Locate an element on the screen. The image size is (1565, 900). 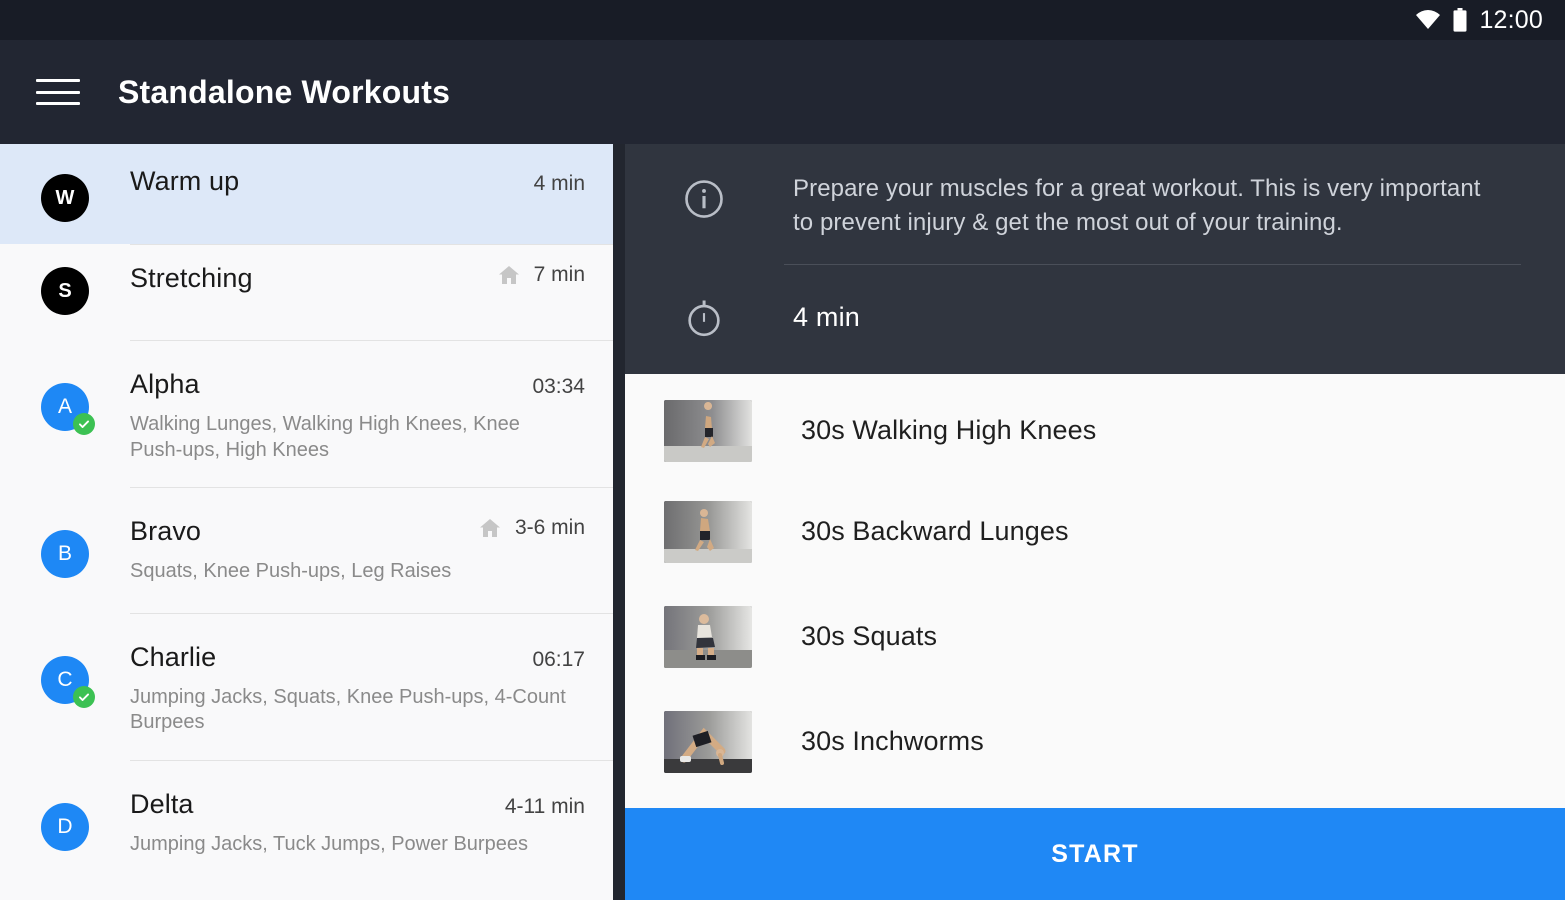
workout-title: Stretching is located at coordinates (191, 278).